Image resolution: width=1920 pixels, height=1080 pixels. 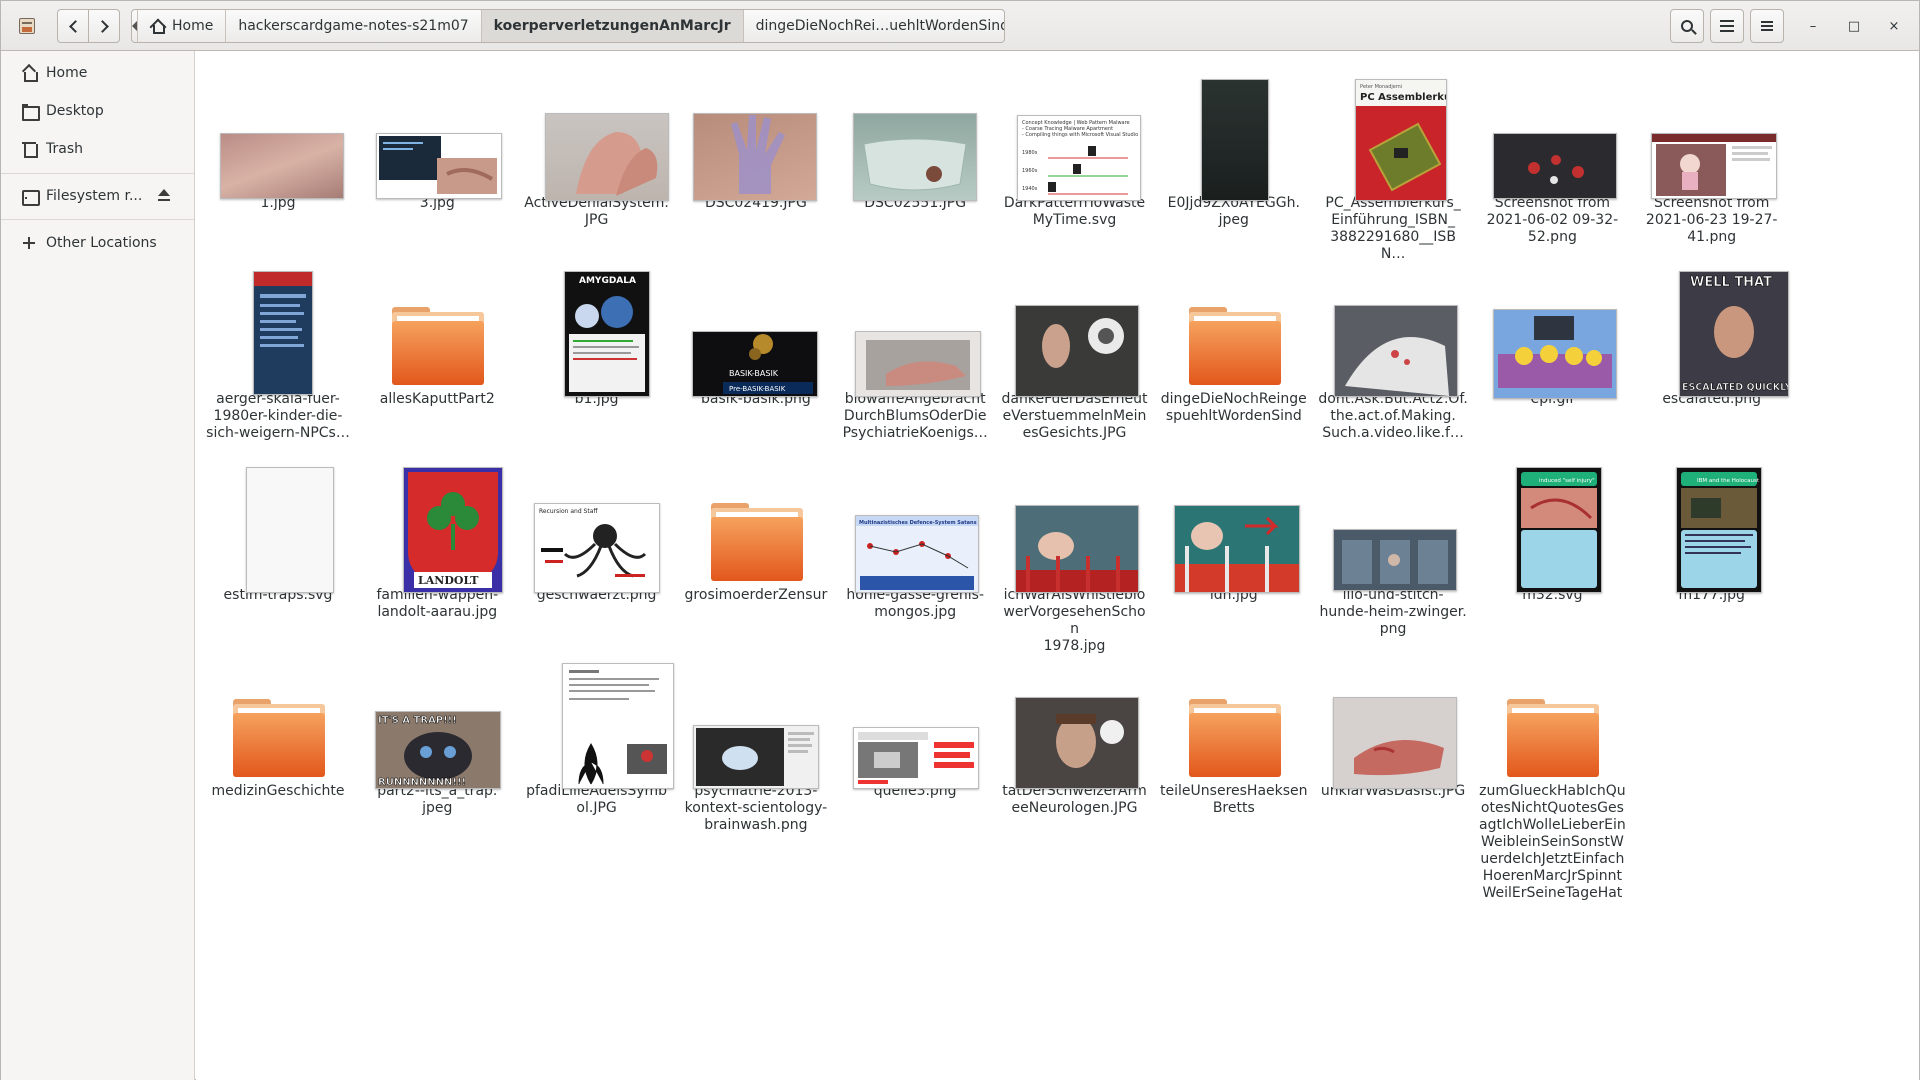 What do you see at coordinates (73, 26) in the screenshot?
I see `back-button` at bounding box center [73, 26].